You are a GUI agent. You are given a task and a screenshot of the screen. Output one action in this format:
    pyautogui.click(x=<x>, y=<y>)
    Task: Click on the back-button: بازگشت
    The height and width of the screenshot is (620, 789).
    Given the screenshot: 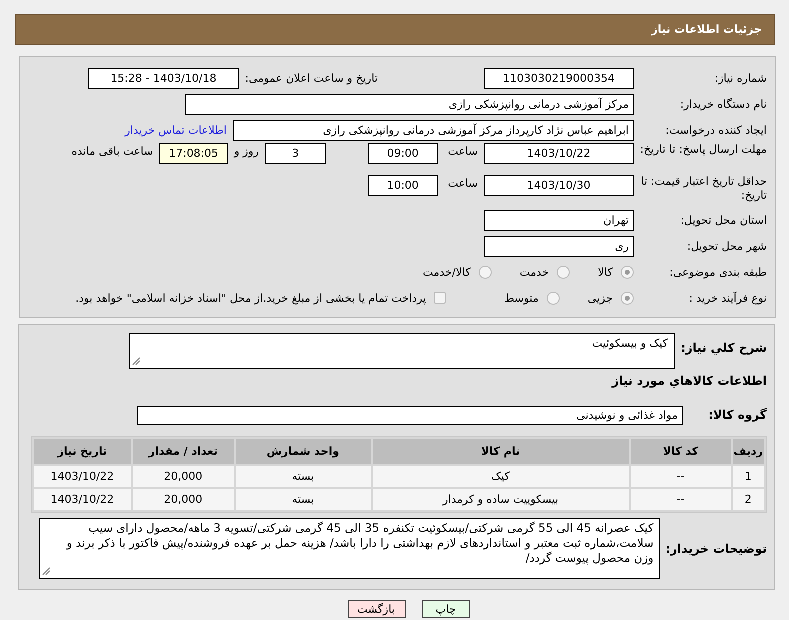 What is the action you would take?
    pyautogui.click(x=377, y=609)
    